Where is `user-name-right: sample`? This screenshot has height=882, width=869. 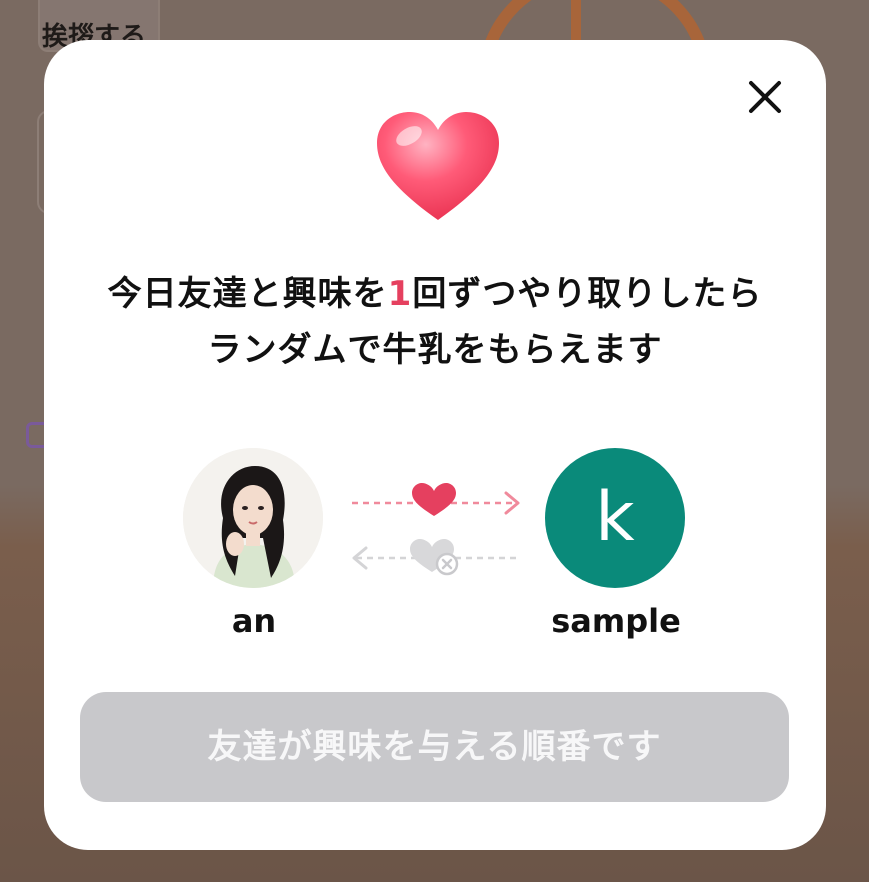 user-name-right: sample is located at coordinates (616, 621).